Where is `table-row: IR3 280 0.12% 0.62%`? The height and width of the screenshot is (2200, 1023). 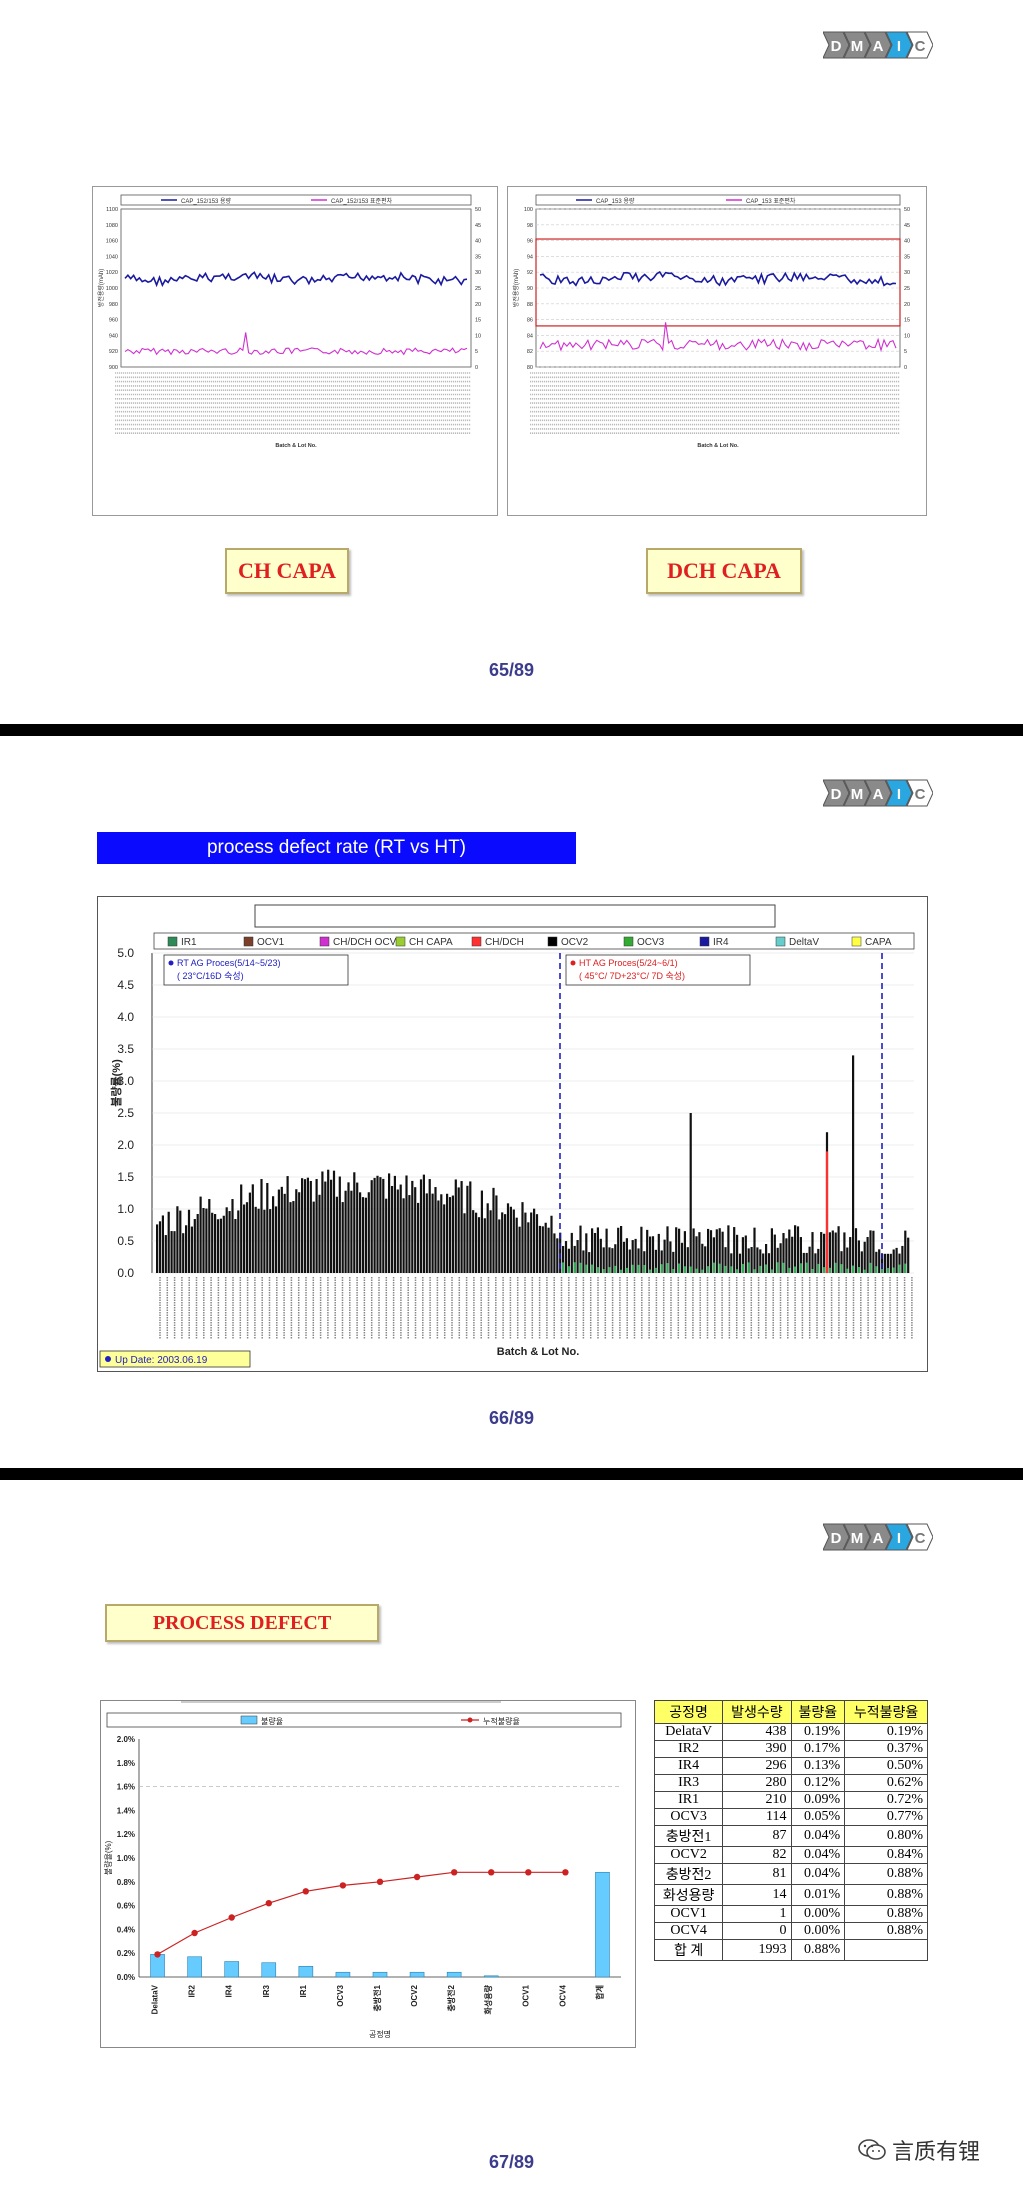
table-row: IR3 280 0.12% 0.62% is located at coordinates (790, 1783).